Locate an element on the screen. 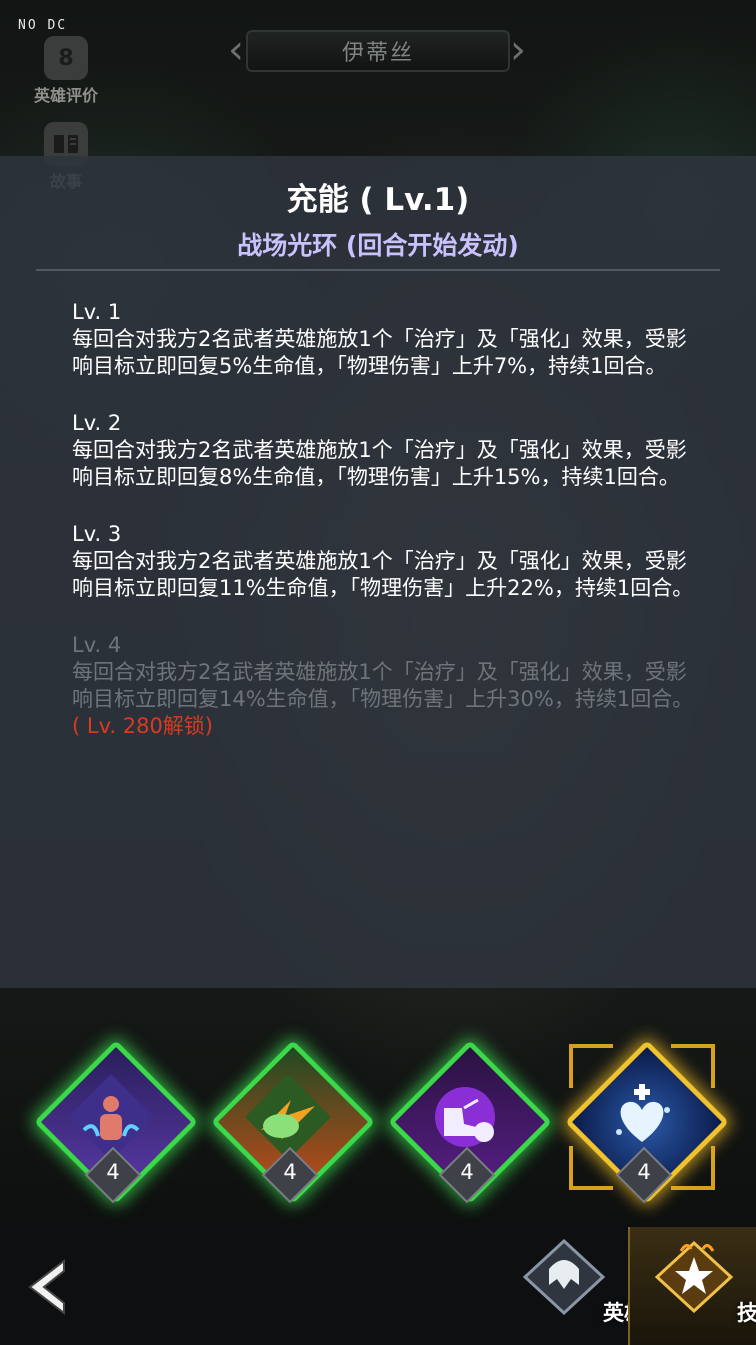 This screenshot has height=1345, width=756. skill-slot-2: 4 is located at coordinates (293, 1122).